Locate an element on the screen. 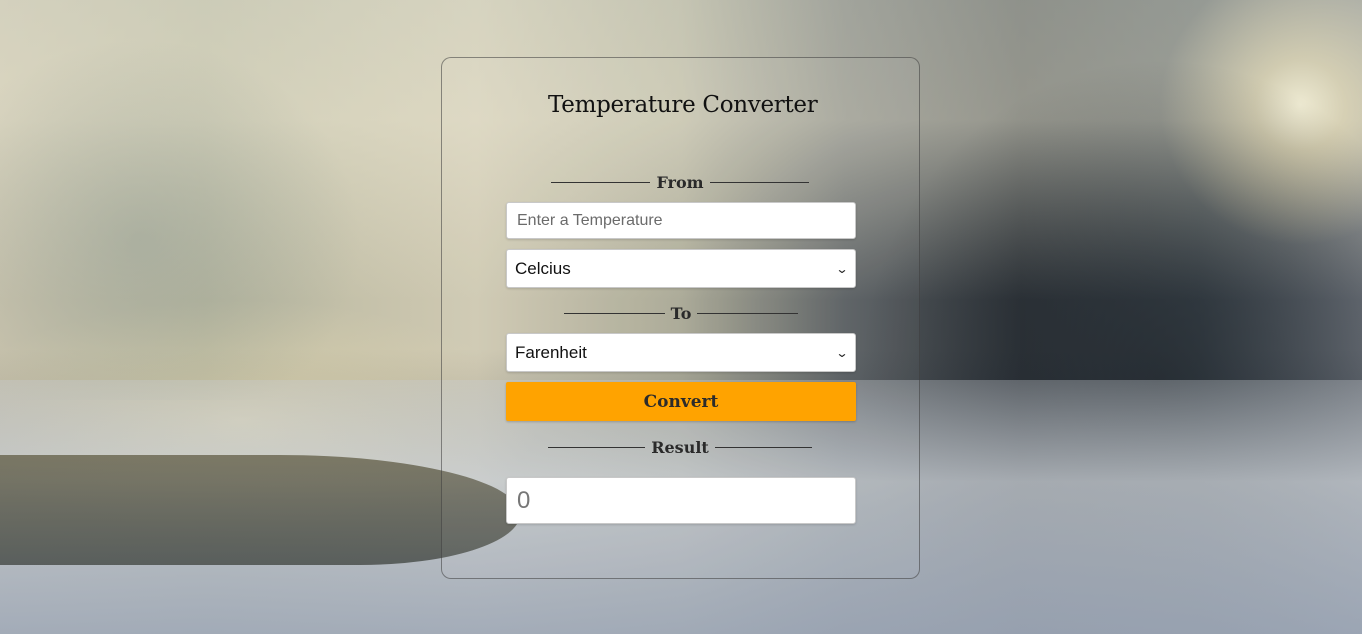 This screenshot has height=634, width=1362. from-label: From is located at coordinates (680, 182).